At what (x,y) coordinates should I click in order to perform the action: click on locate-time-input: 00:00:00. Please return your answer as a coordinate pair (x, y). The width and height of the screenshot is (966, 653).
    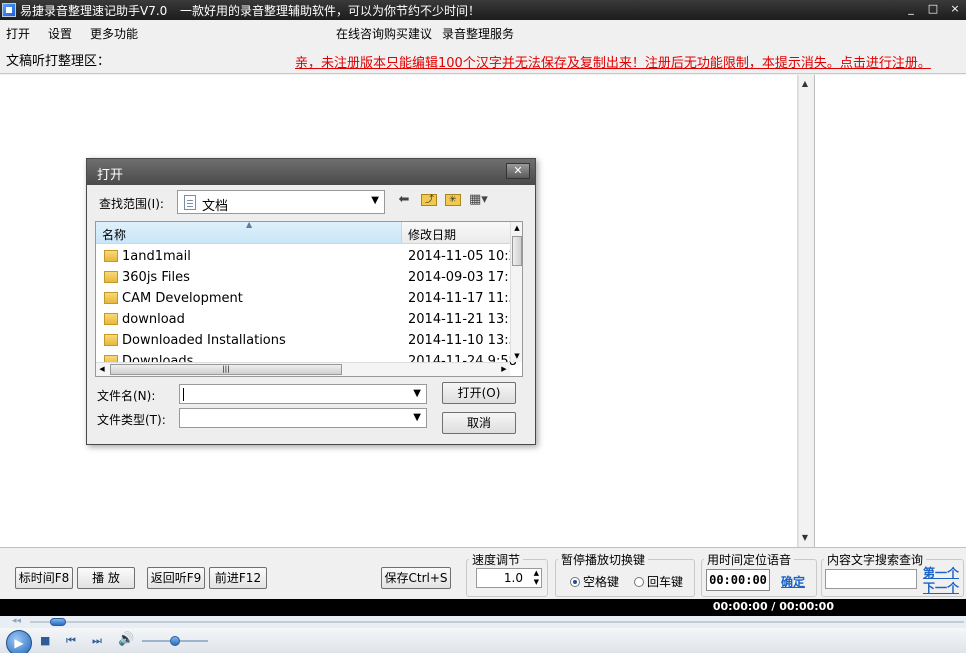
    Looking at the image, I should click on (738, 580).